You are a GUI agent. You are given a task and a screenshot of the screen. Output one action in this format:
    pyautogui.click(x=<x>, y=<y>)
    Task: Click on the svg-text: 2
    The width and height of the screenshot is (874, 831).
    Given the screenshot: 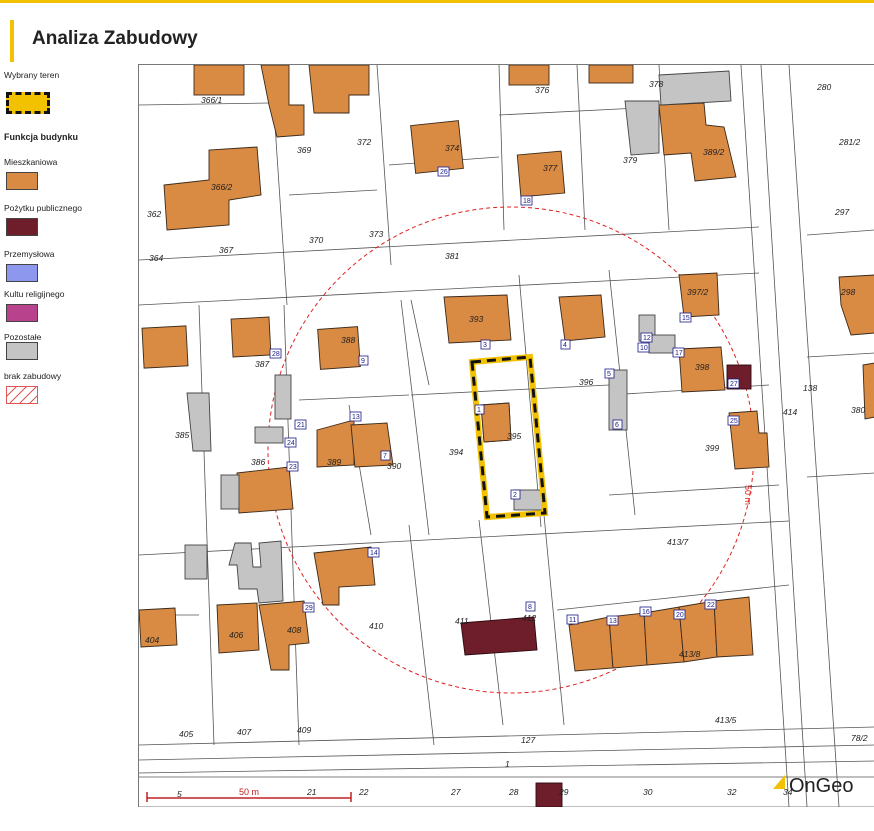 What is the action you would take?
    pyautogui.click(x=515, y=495)
    